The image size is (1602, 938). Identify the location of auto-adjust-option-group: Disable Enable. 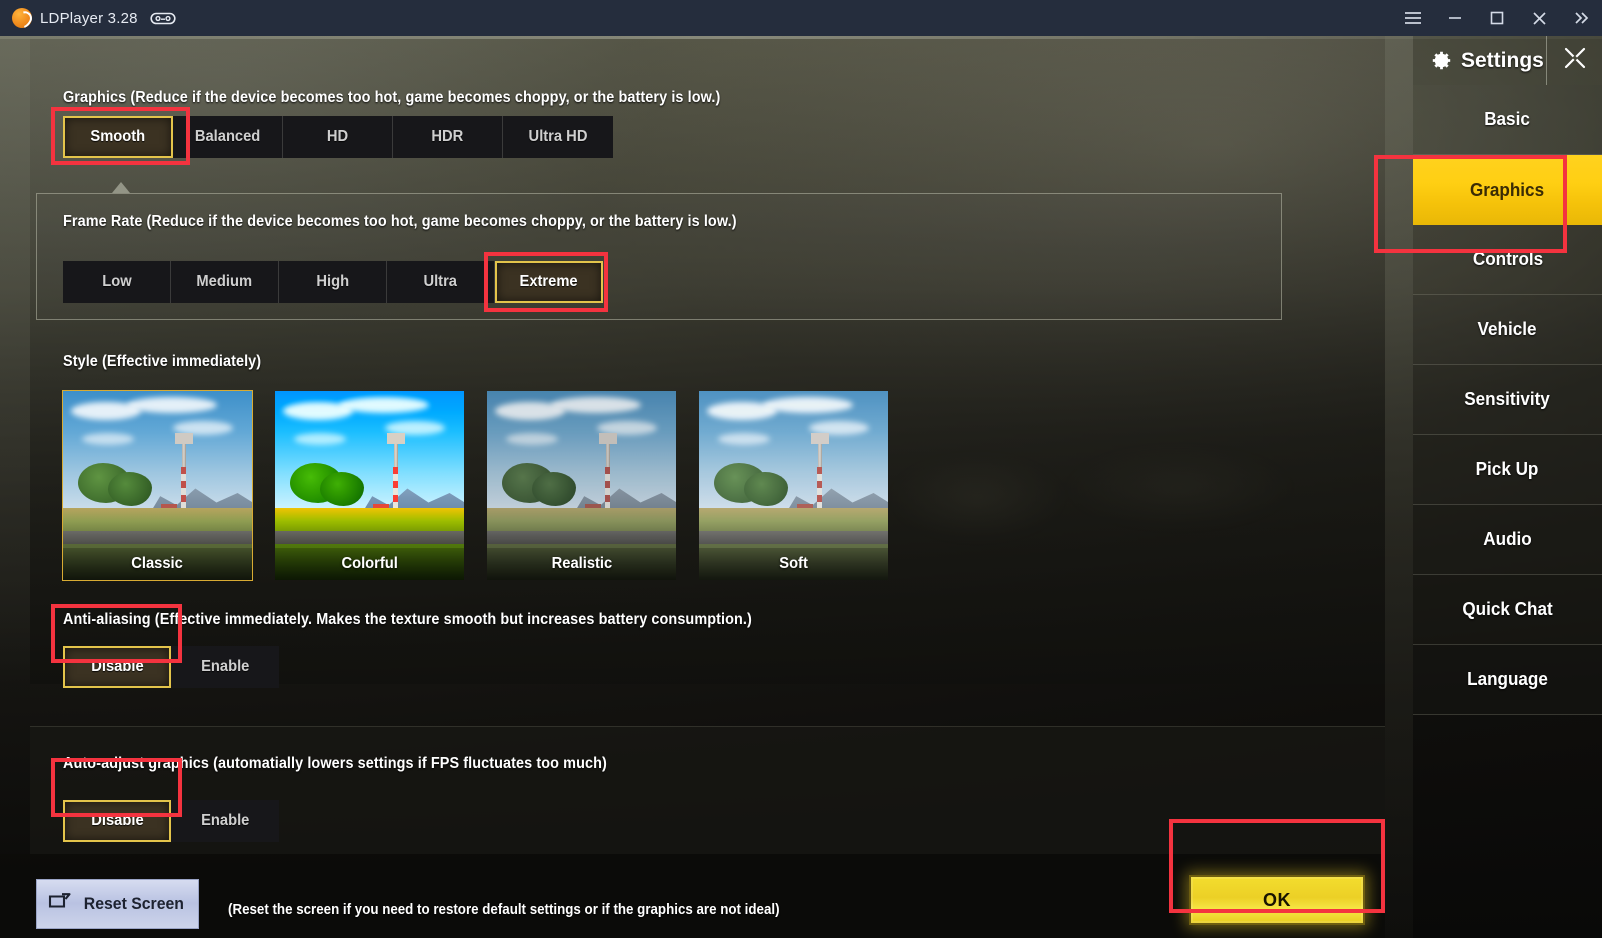
(171, 821).